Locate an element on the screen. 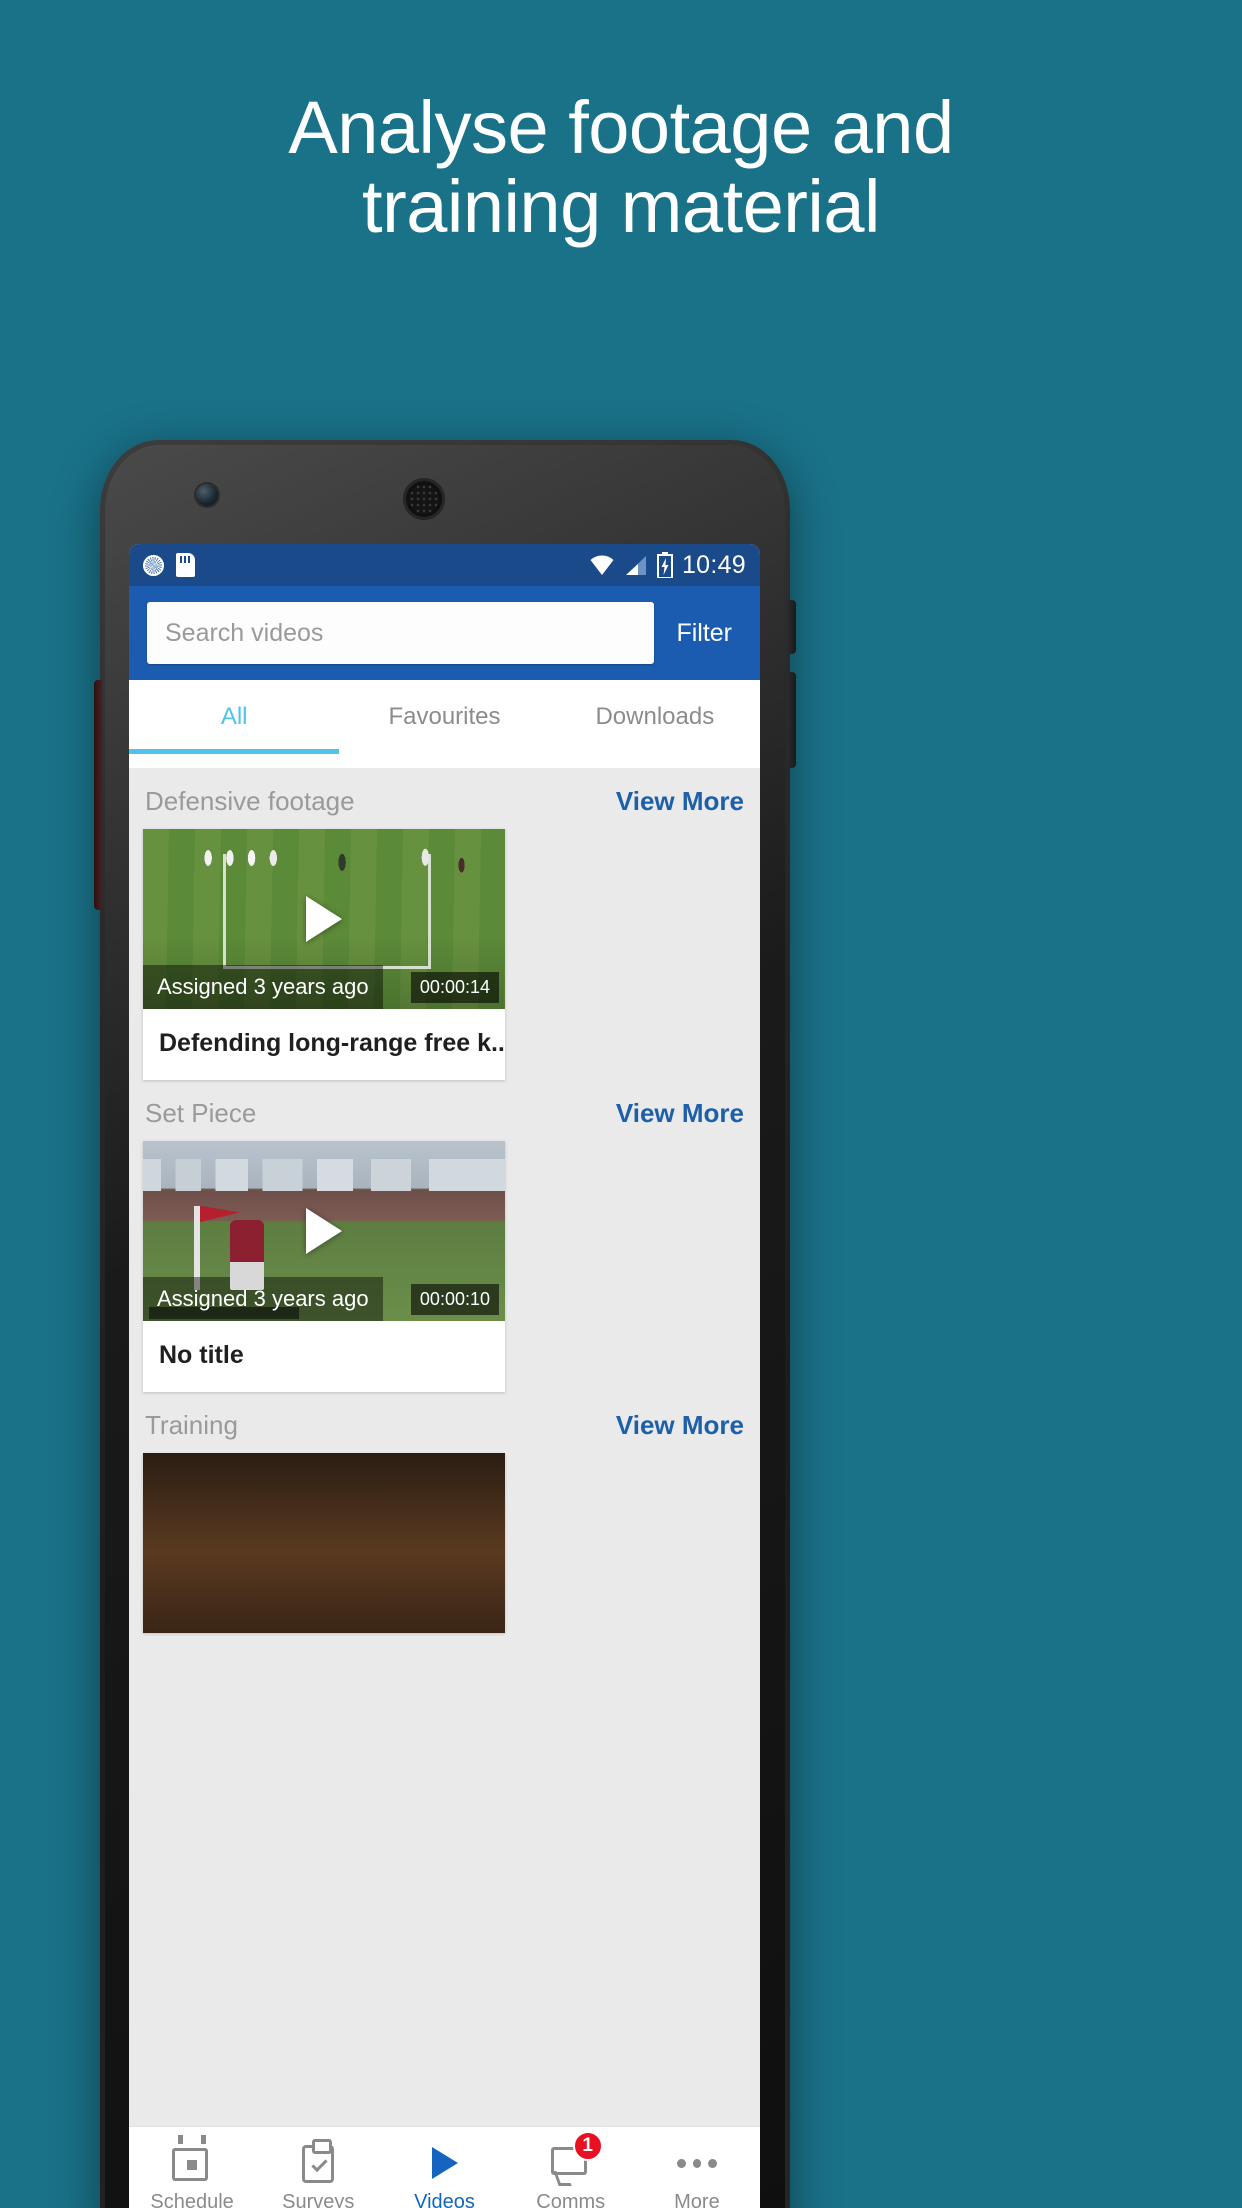 The image size is (1242, 2208). video-thumbnail: Assigned 3 years ago 00:00:14 is located at coordinates (324, 919).